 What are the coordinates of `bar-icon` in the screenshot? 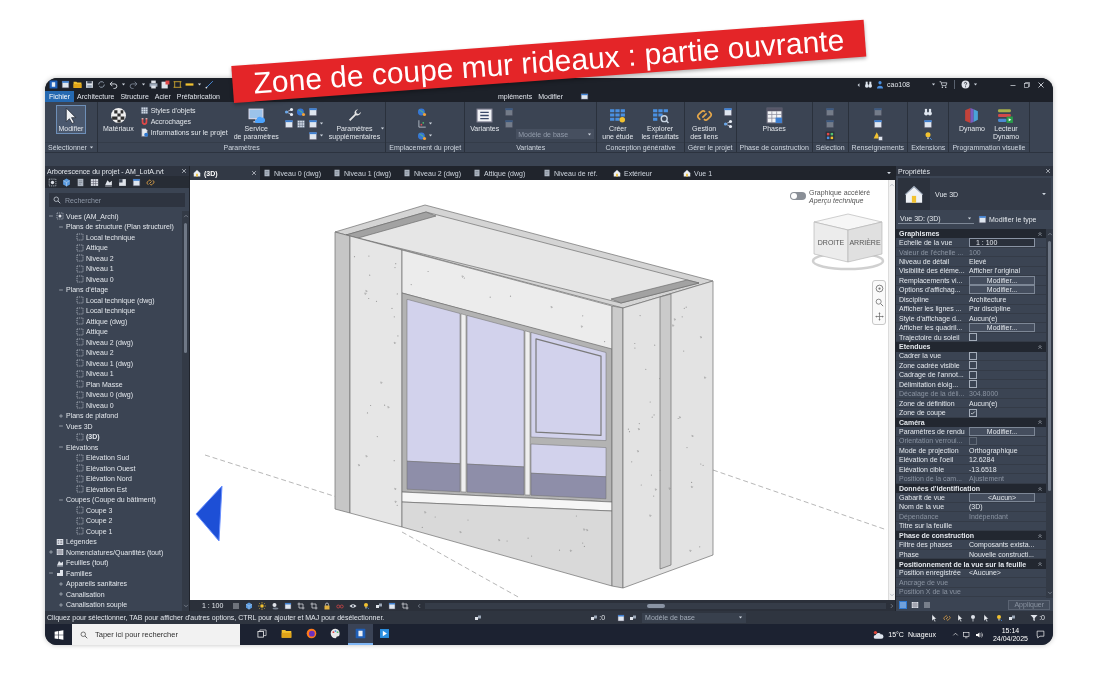 It's located at (189, 84).